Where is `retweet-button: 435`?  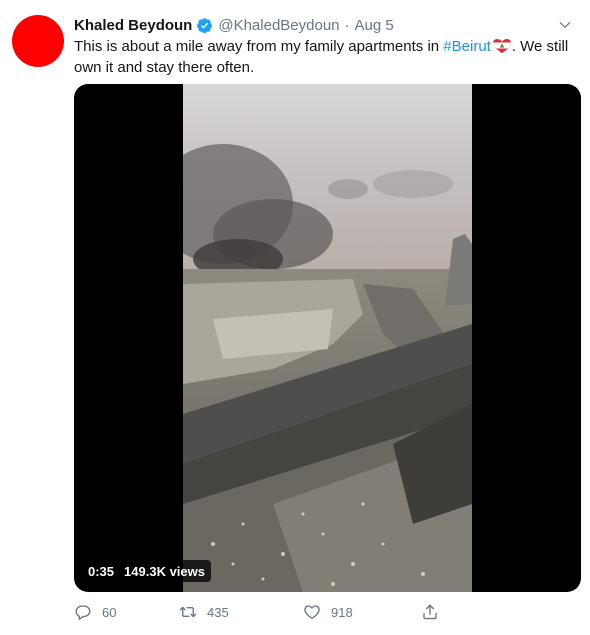
retweet-button: 435 is located at coordinates (241, 612).